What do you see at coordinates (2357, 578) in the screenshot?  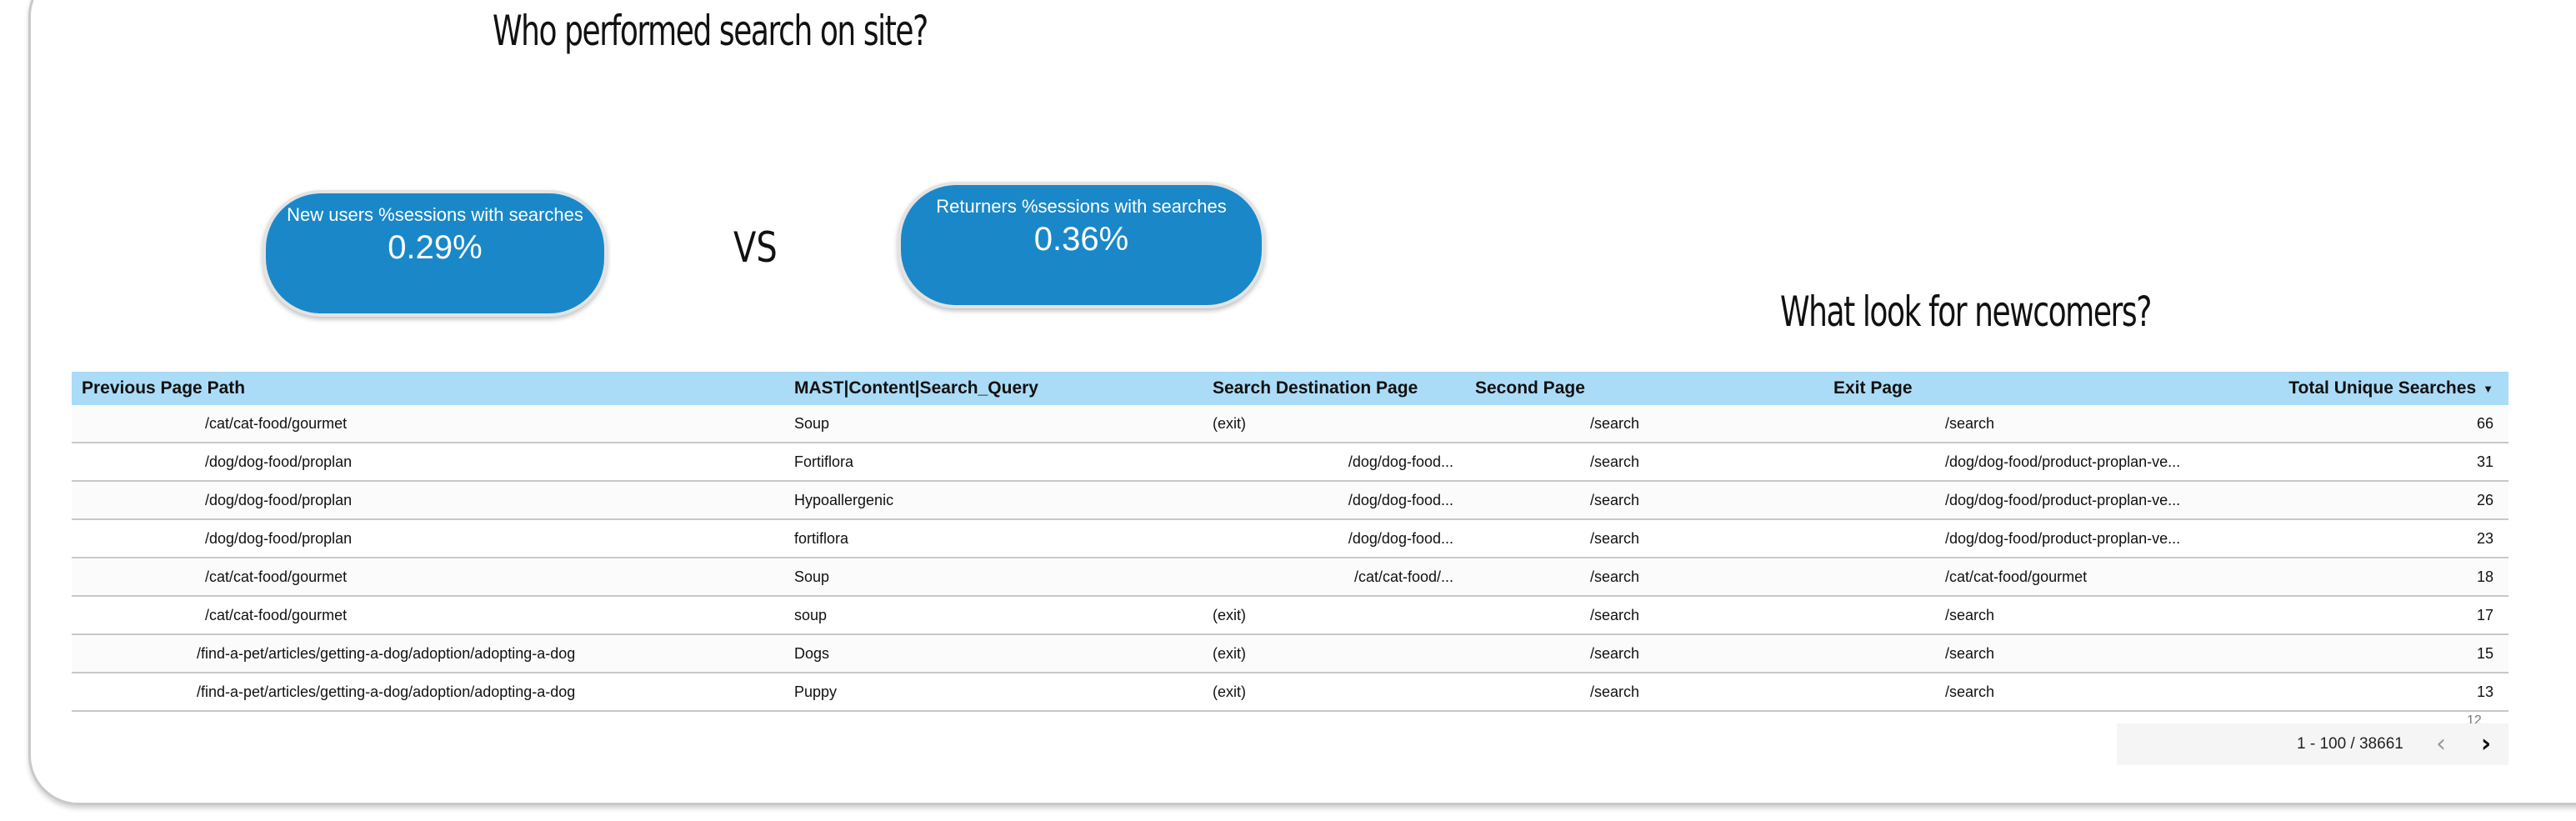 I see `cell-total-unique-searches: 18` at bounding box center [2357, 578].